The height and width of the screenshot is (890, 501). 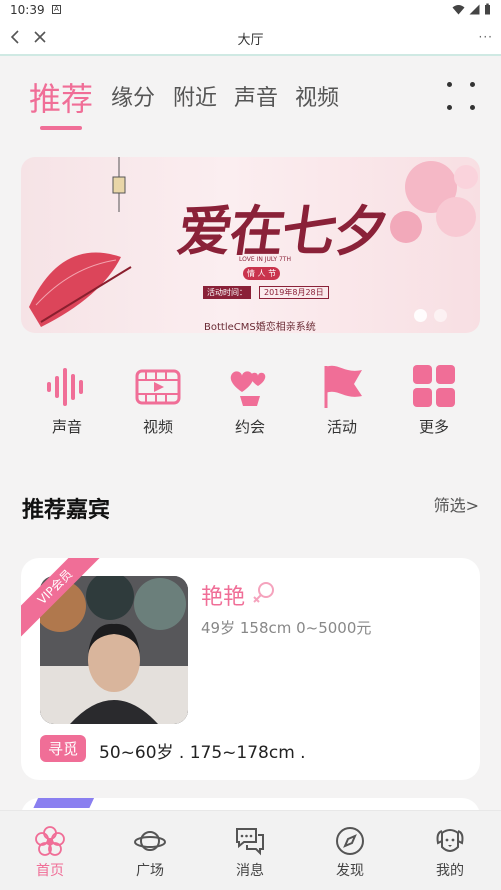 What do you see at coordinates (250, 10) in the screenshot?
I see `status-bar: 10:39 A` at bounding box center [250, 10].